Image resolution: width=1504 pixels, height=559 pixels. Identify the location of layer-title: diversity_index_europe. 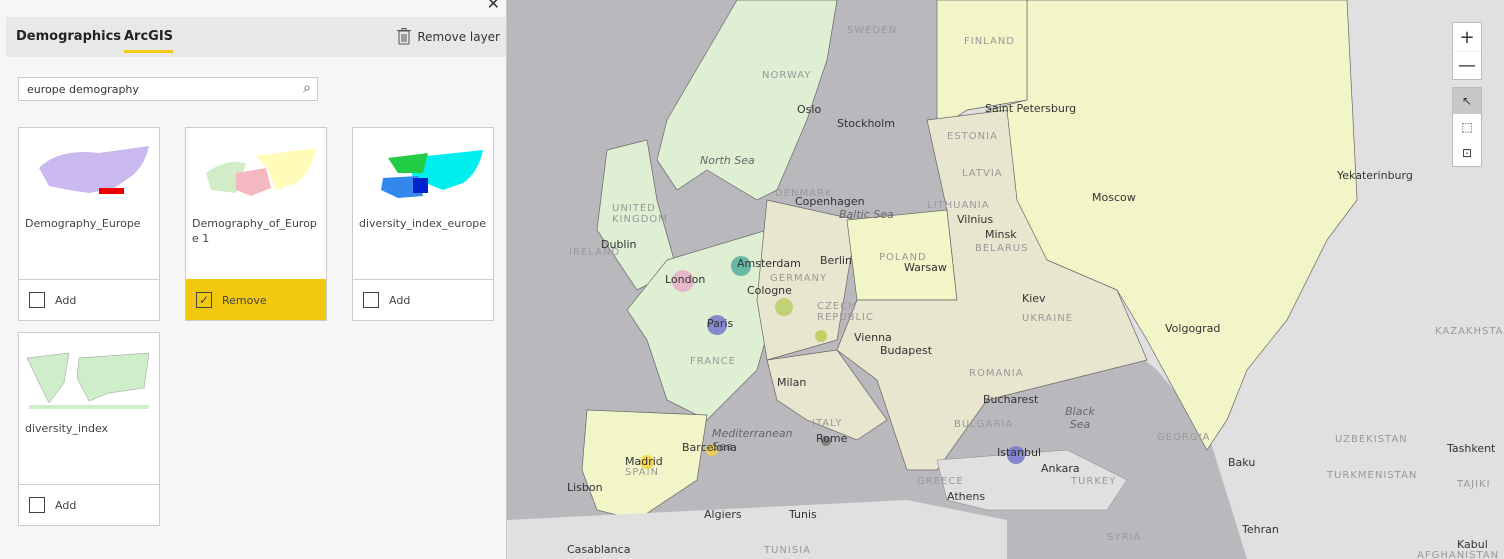
(423, 223).